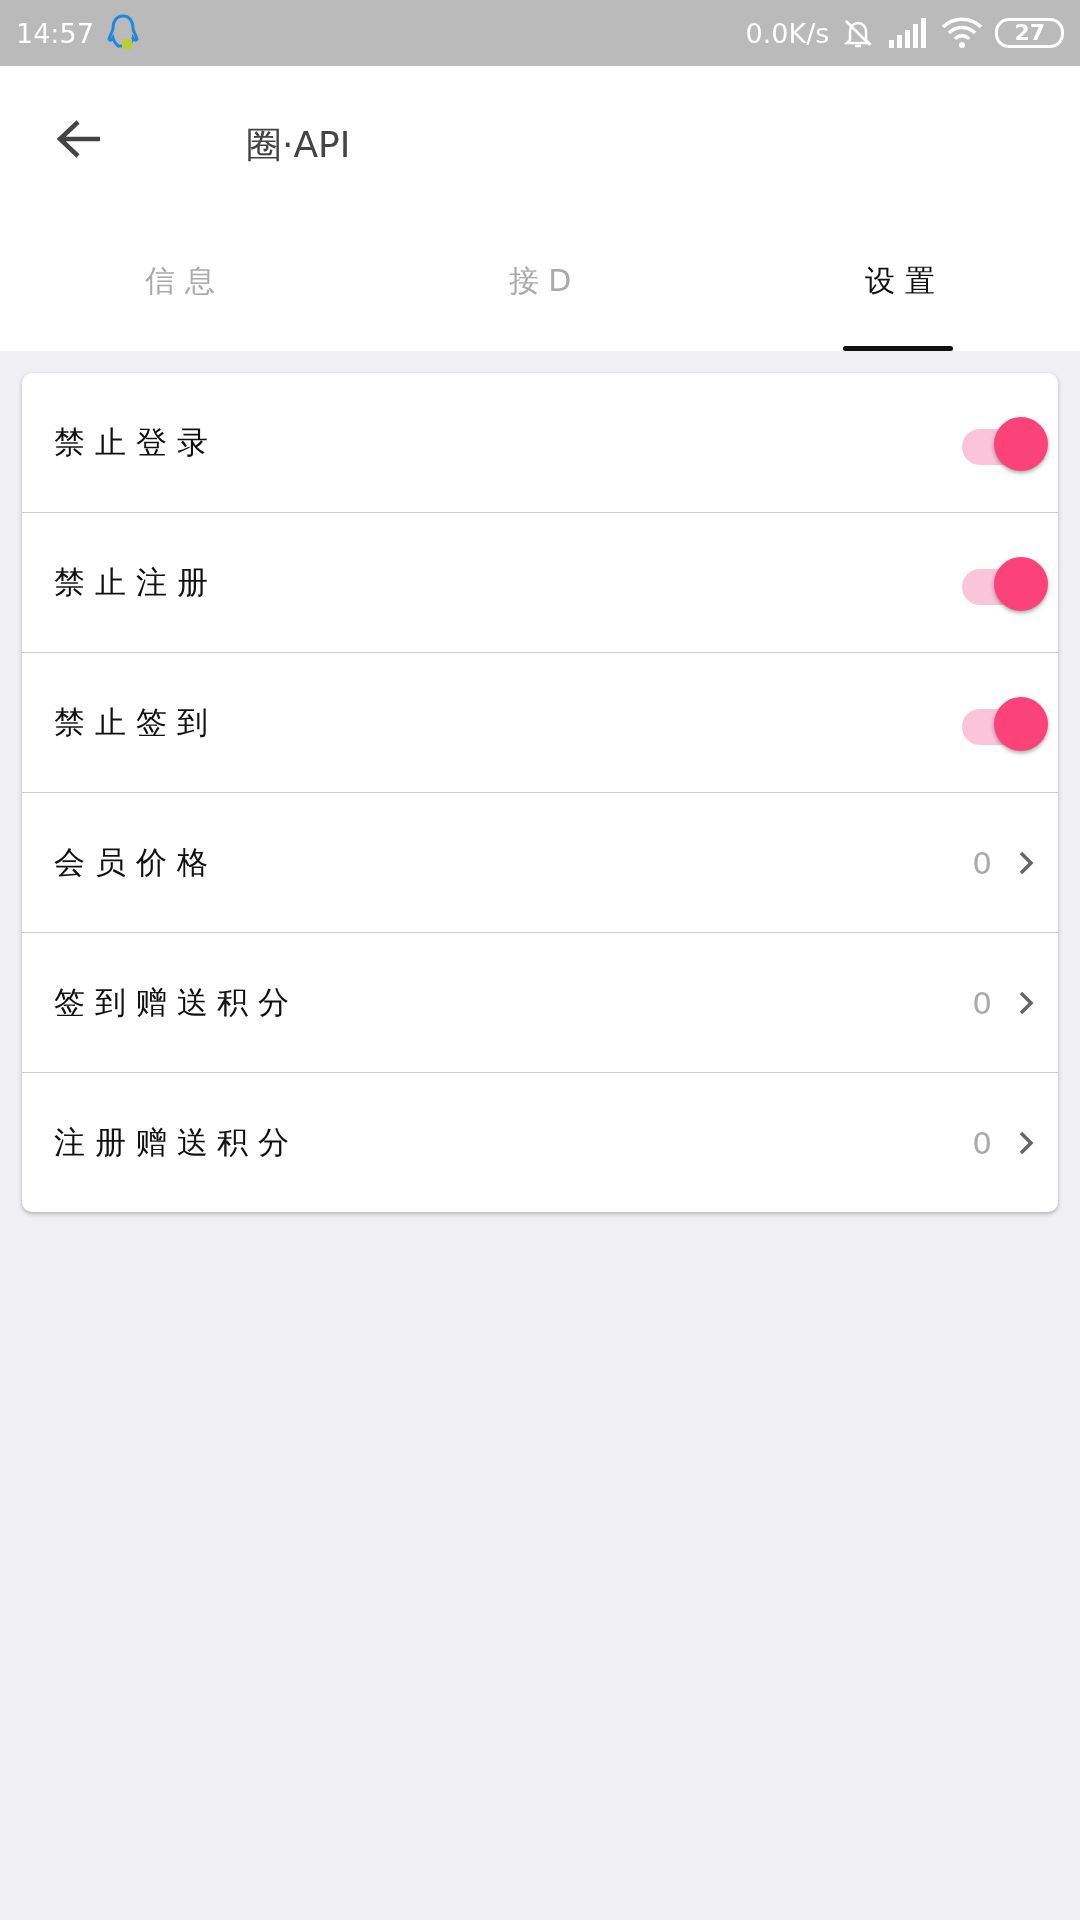  What do you see at coordinates (131, 862) in the screenshot?
I see `setting-label: 会 员 价 格` at bounding box center [131, 862].